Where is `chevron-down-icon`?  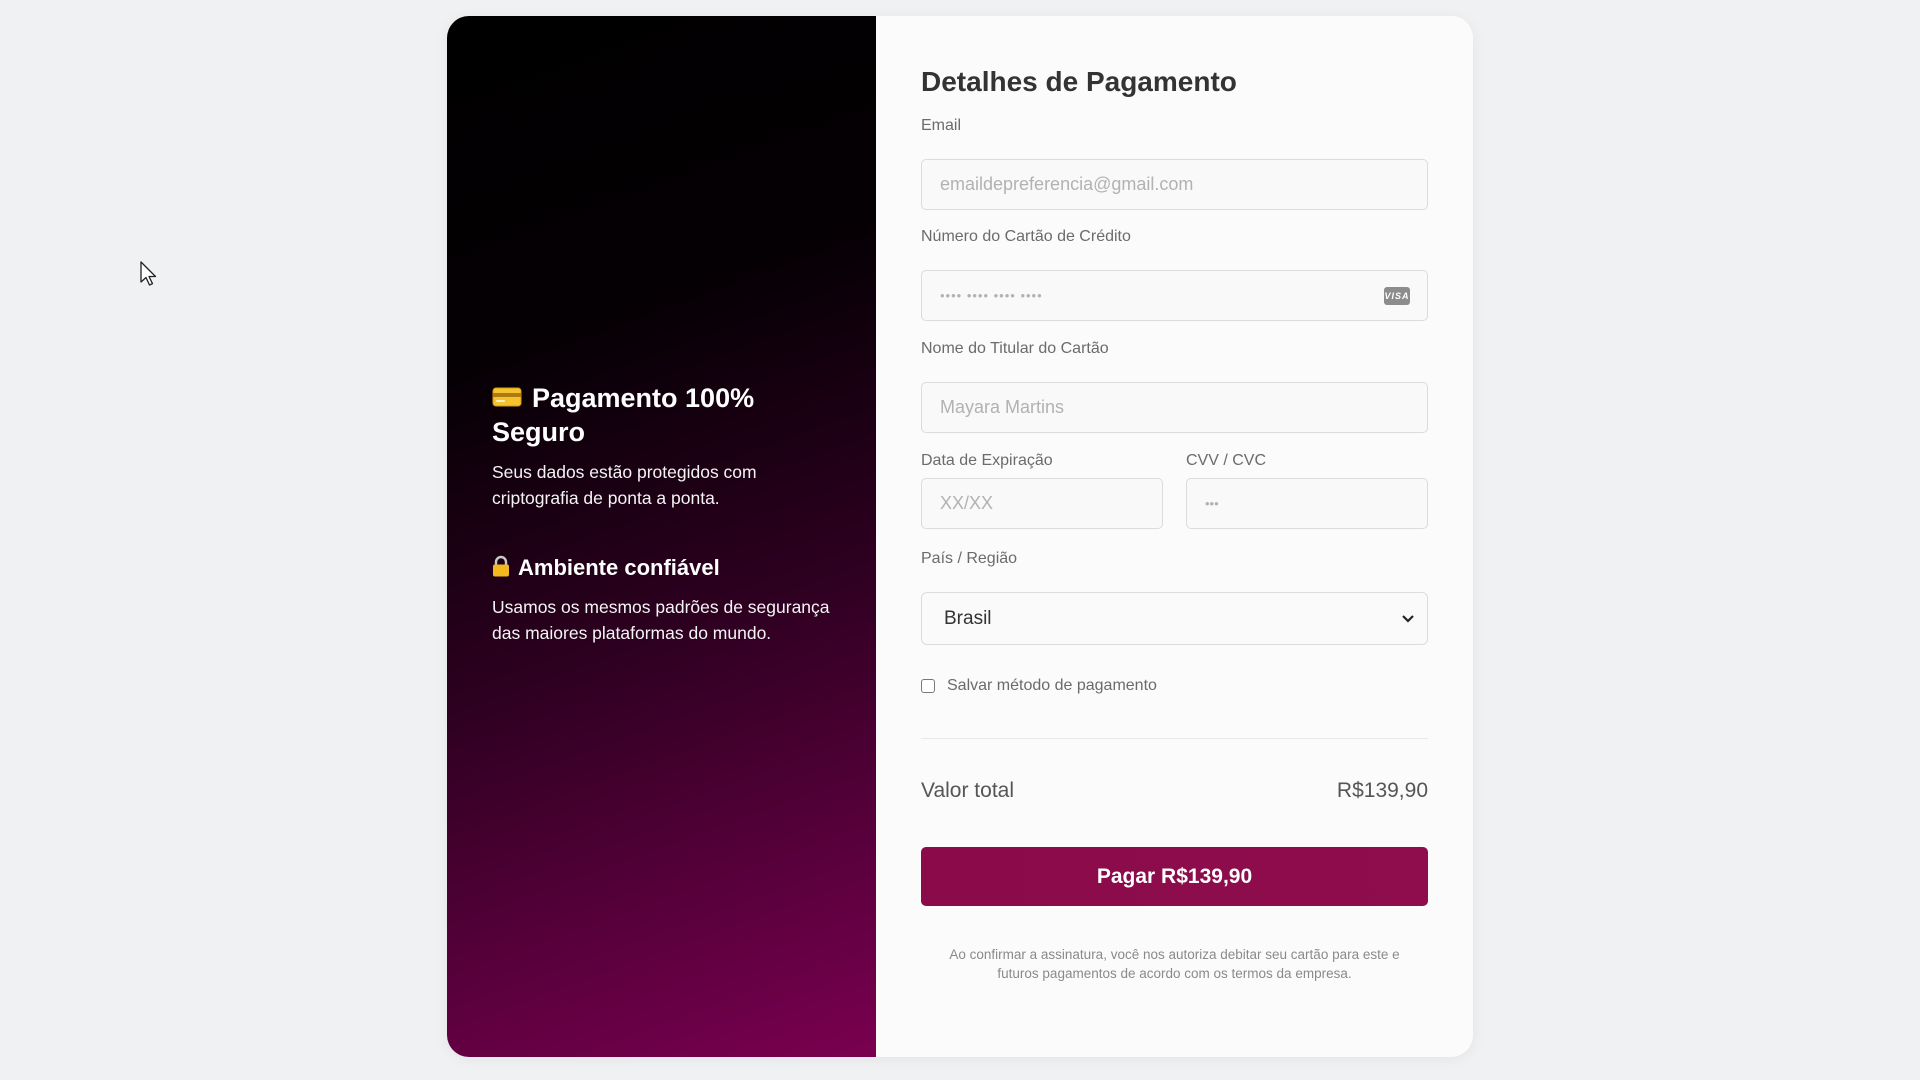
chevron-down-icon is located at coordinates (1408, 619).